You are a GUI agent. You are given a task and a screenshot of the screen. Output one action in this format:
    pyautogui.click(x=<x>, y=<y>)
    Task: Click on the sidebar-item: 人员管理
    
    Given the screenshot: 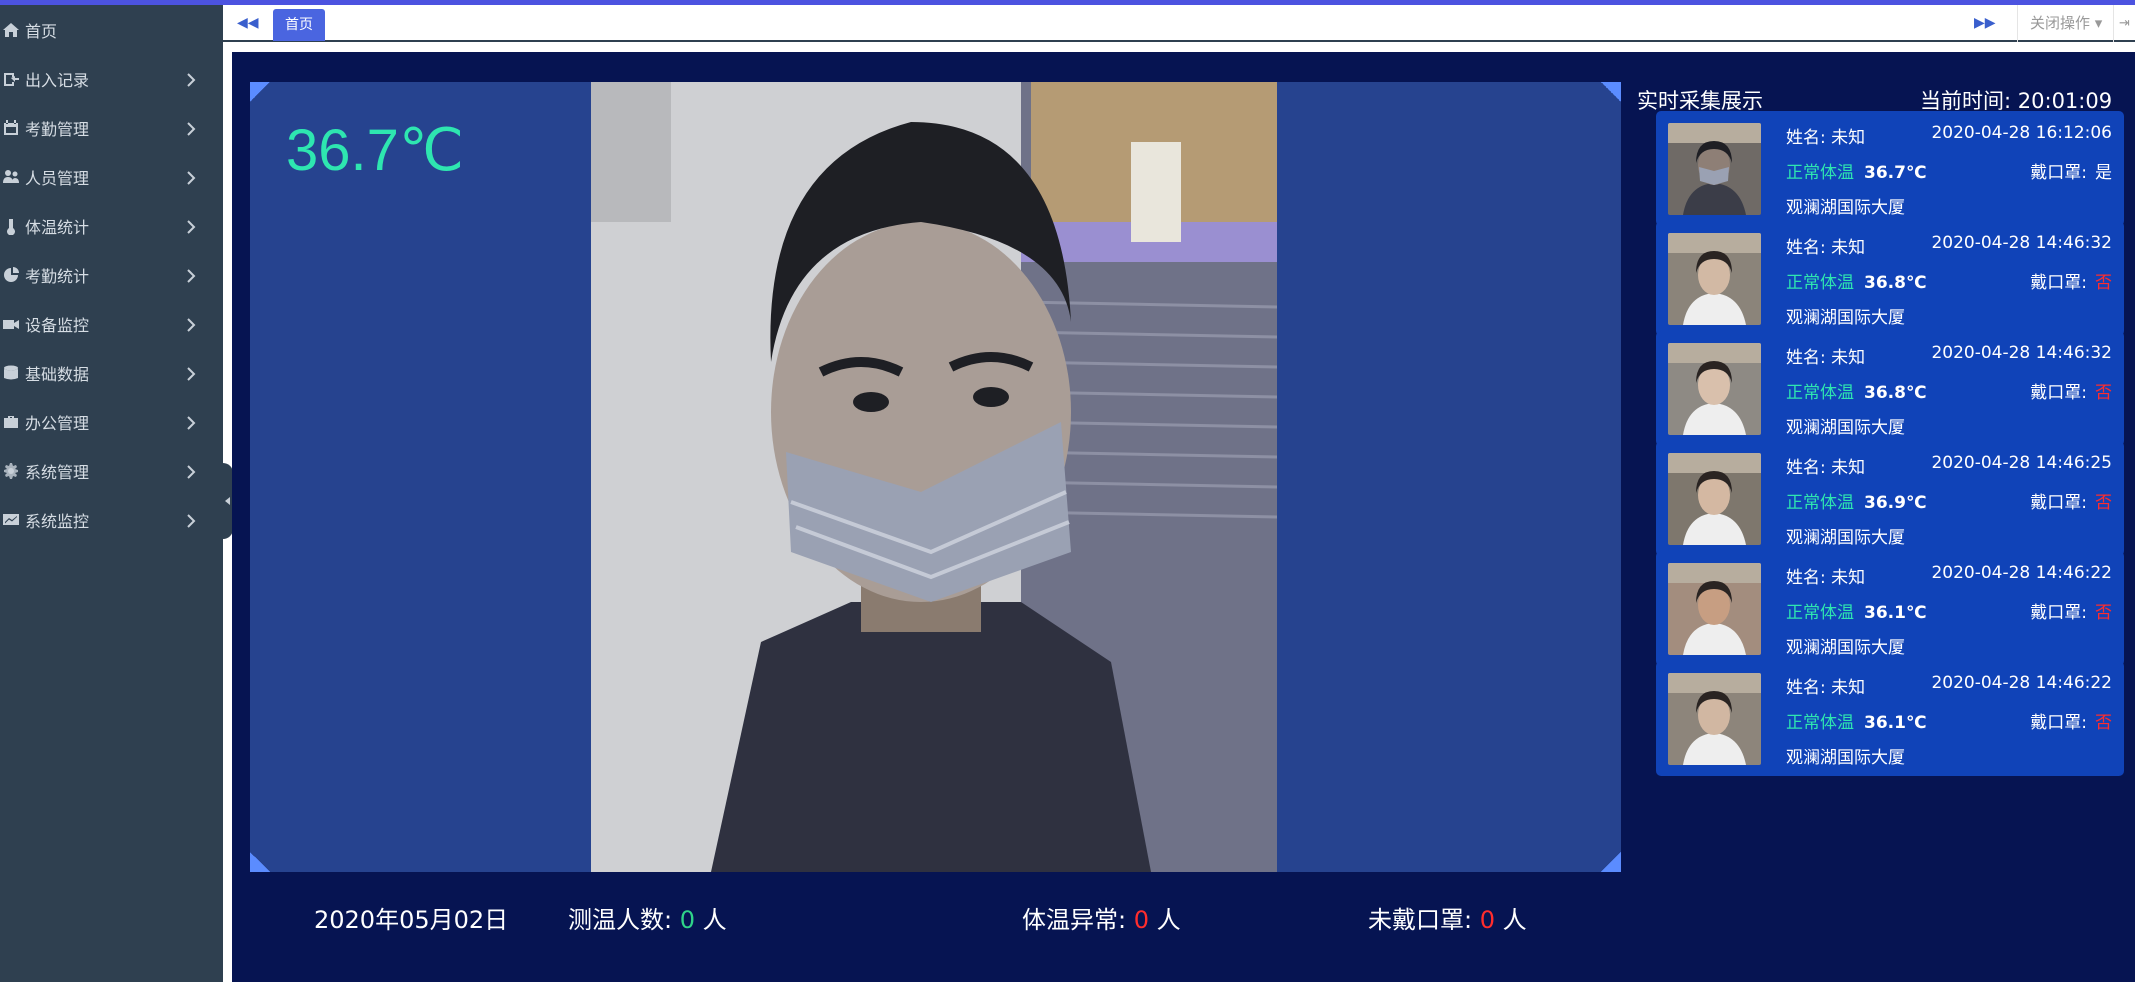 What is the action you would take?
    pyautogui.click(x=111, y=176)
    